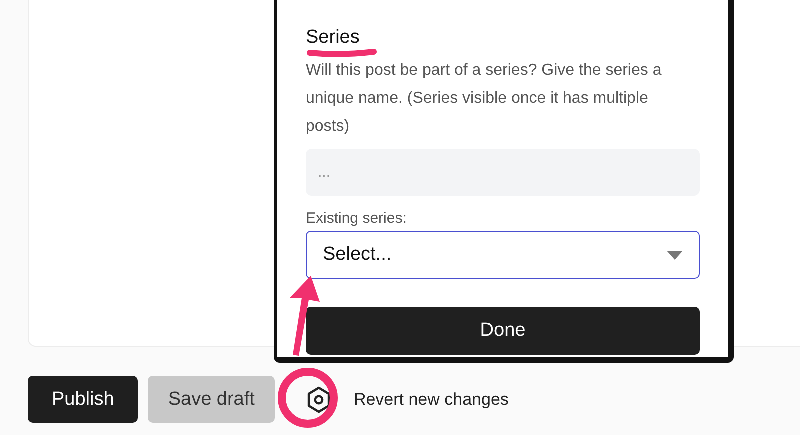 The image size is (800, 435). I want to click on hexagon-settings-icon, so click(319, 400).